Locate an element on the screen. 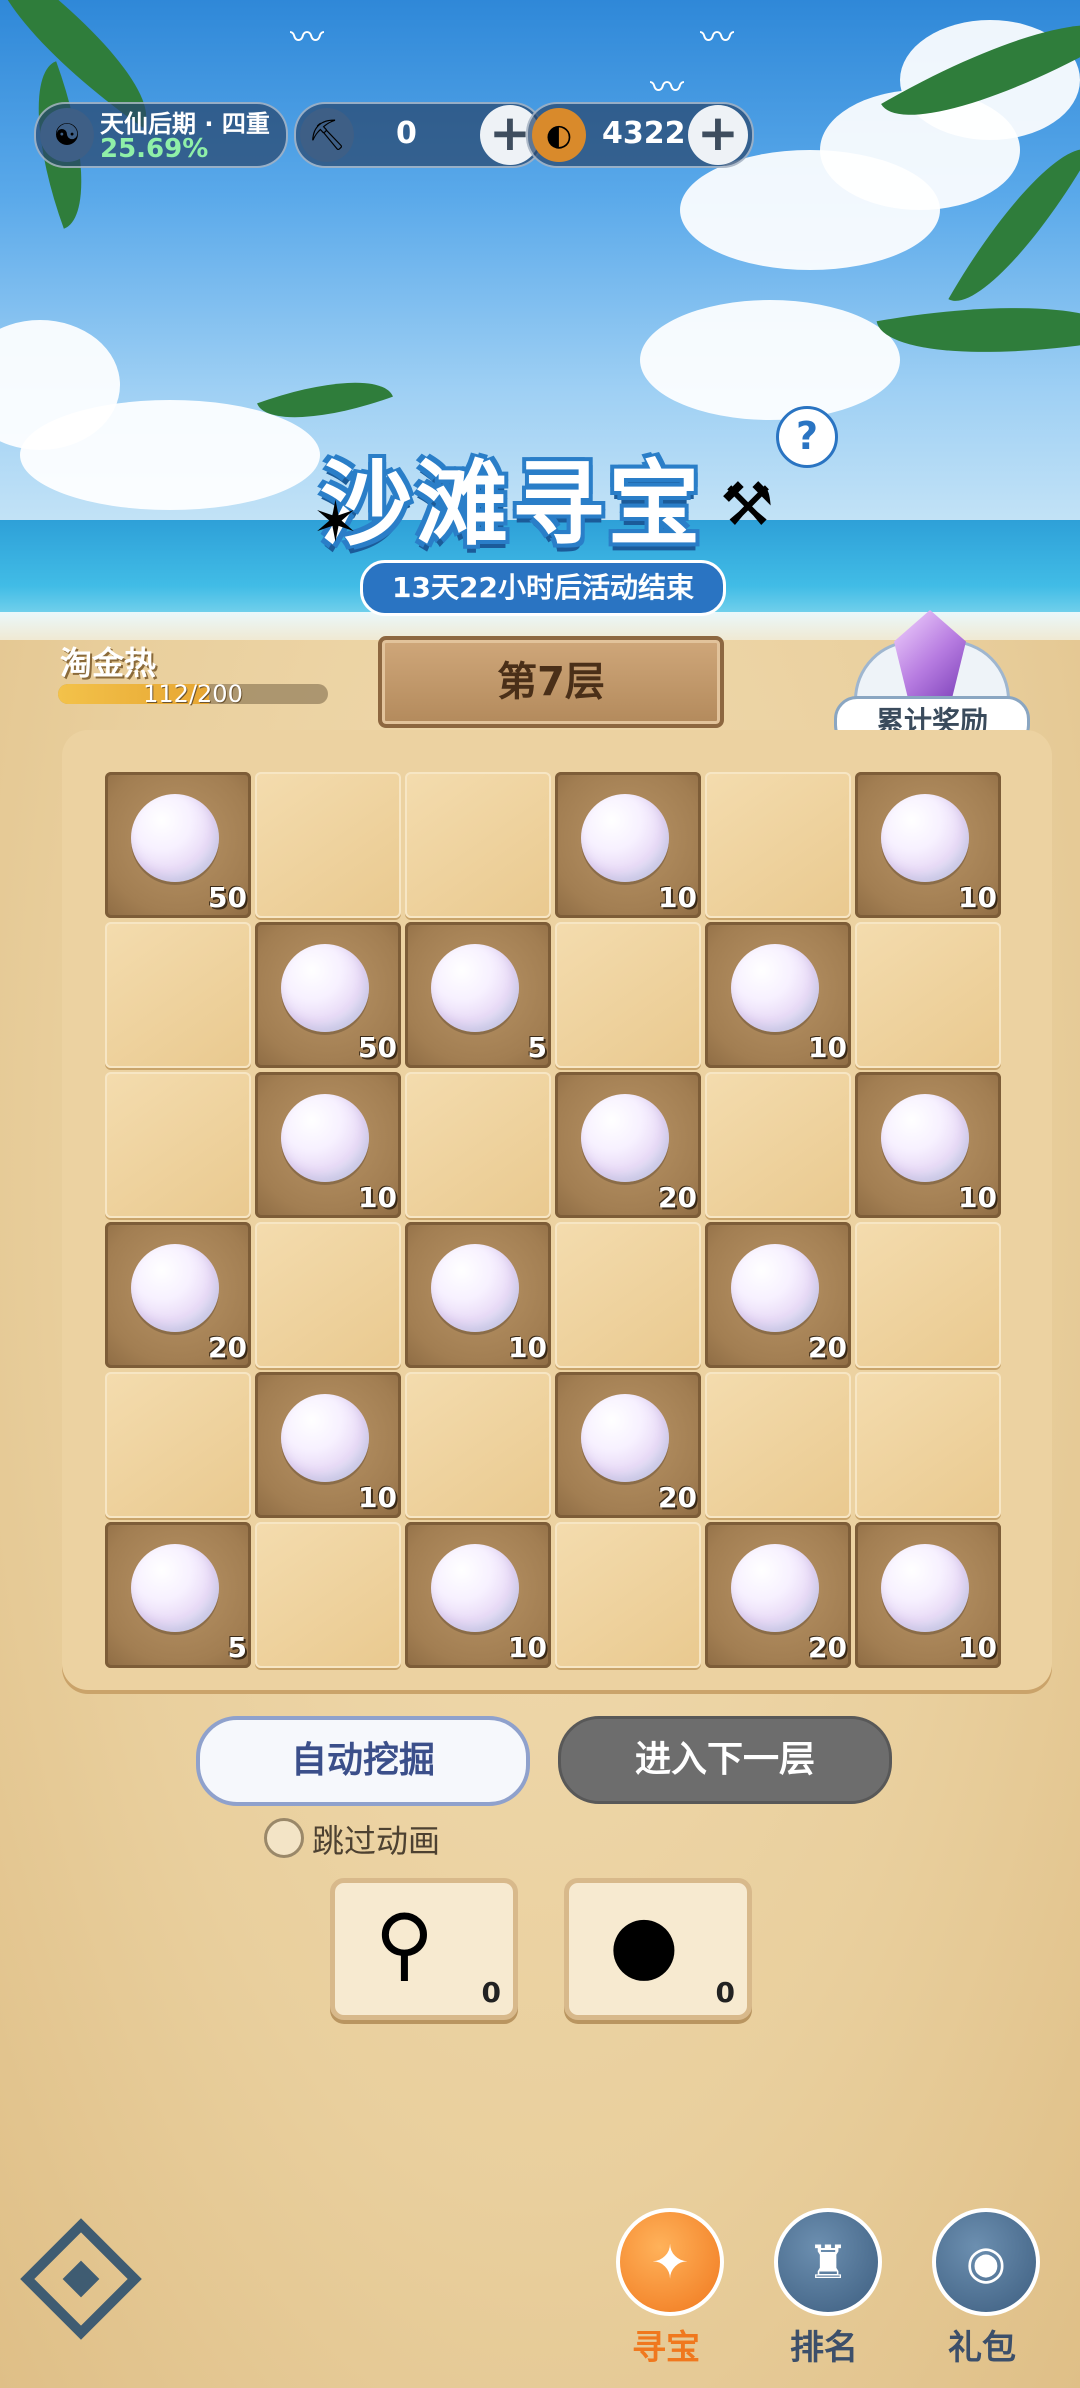  add-coin-button: + is located at coordinates (718, 135).